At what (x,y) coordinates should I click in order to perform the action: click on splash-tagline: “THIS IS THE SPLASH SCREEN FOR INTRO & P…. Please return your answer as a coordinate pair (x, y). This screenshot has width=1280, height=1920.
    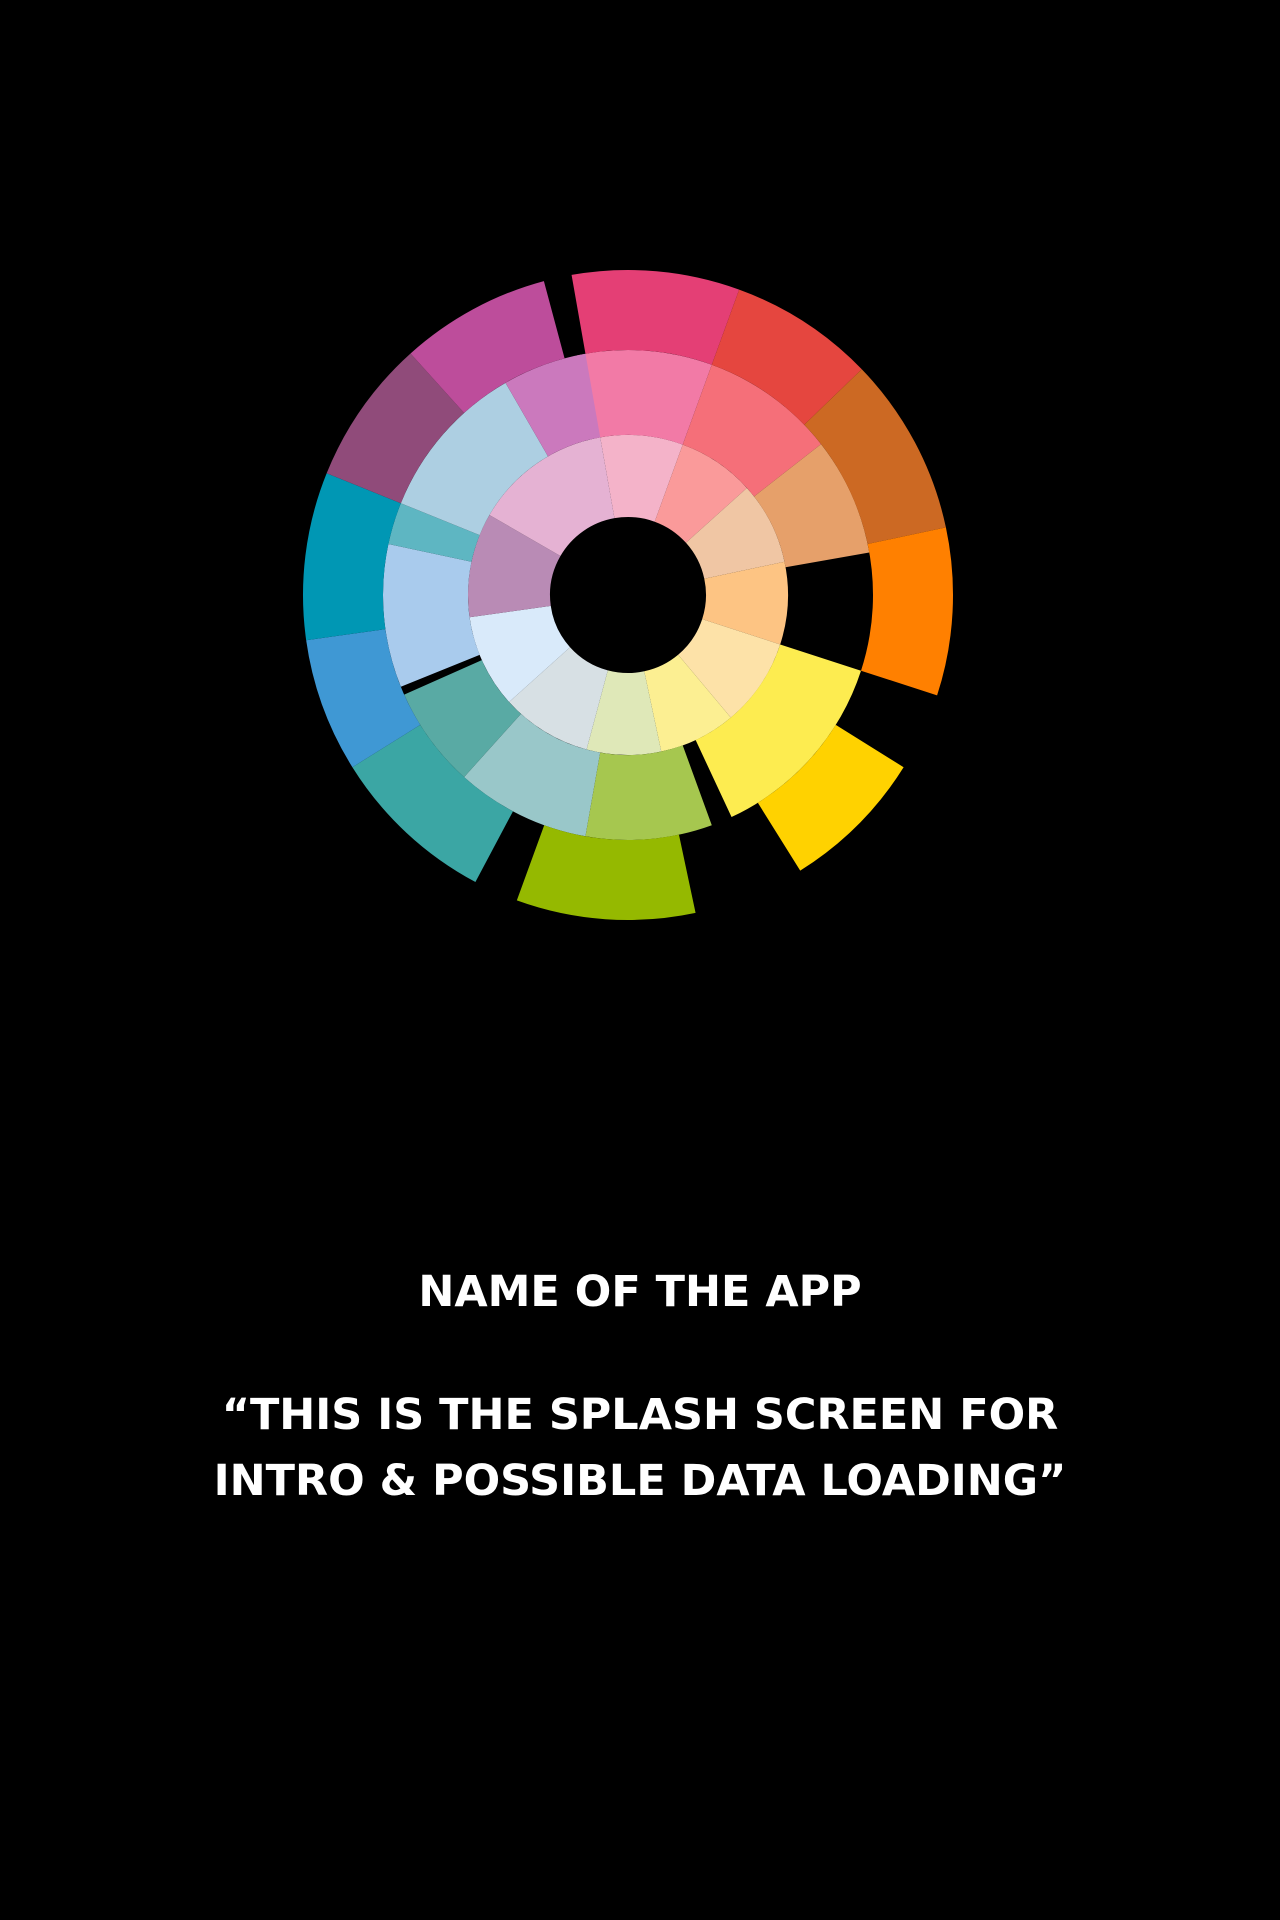
    Looking at the image, I should click on (640, 1448).